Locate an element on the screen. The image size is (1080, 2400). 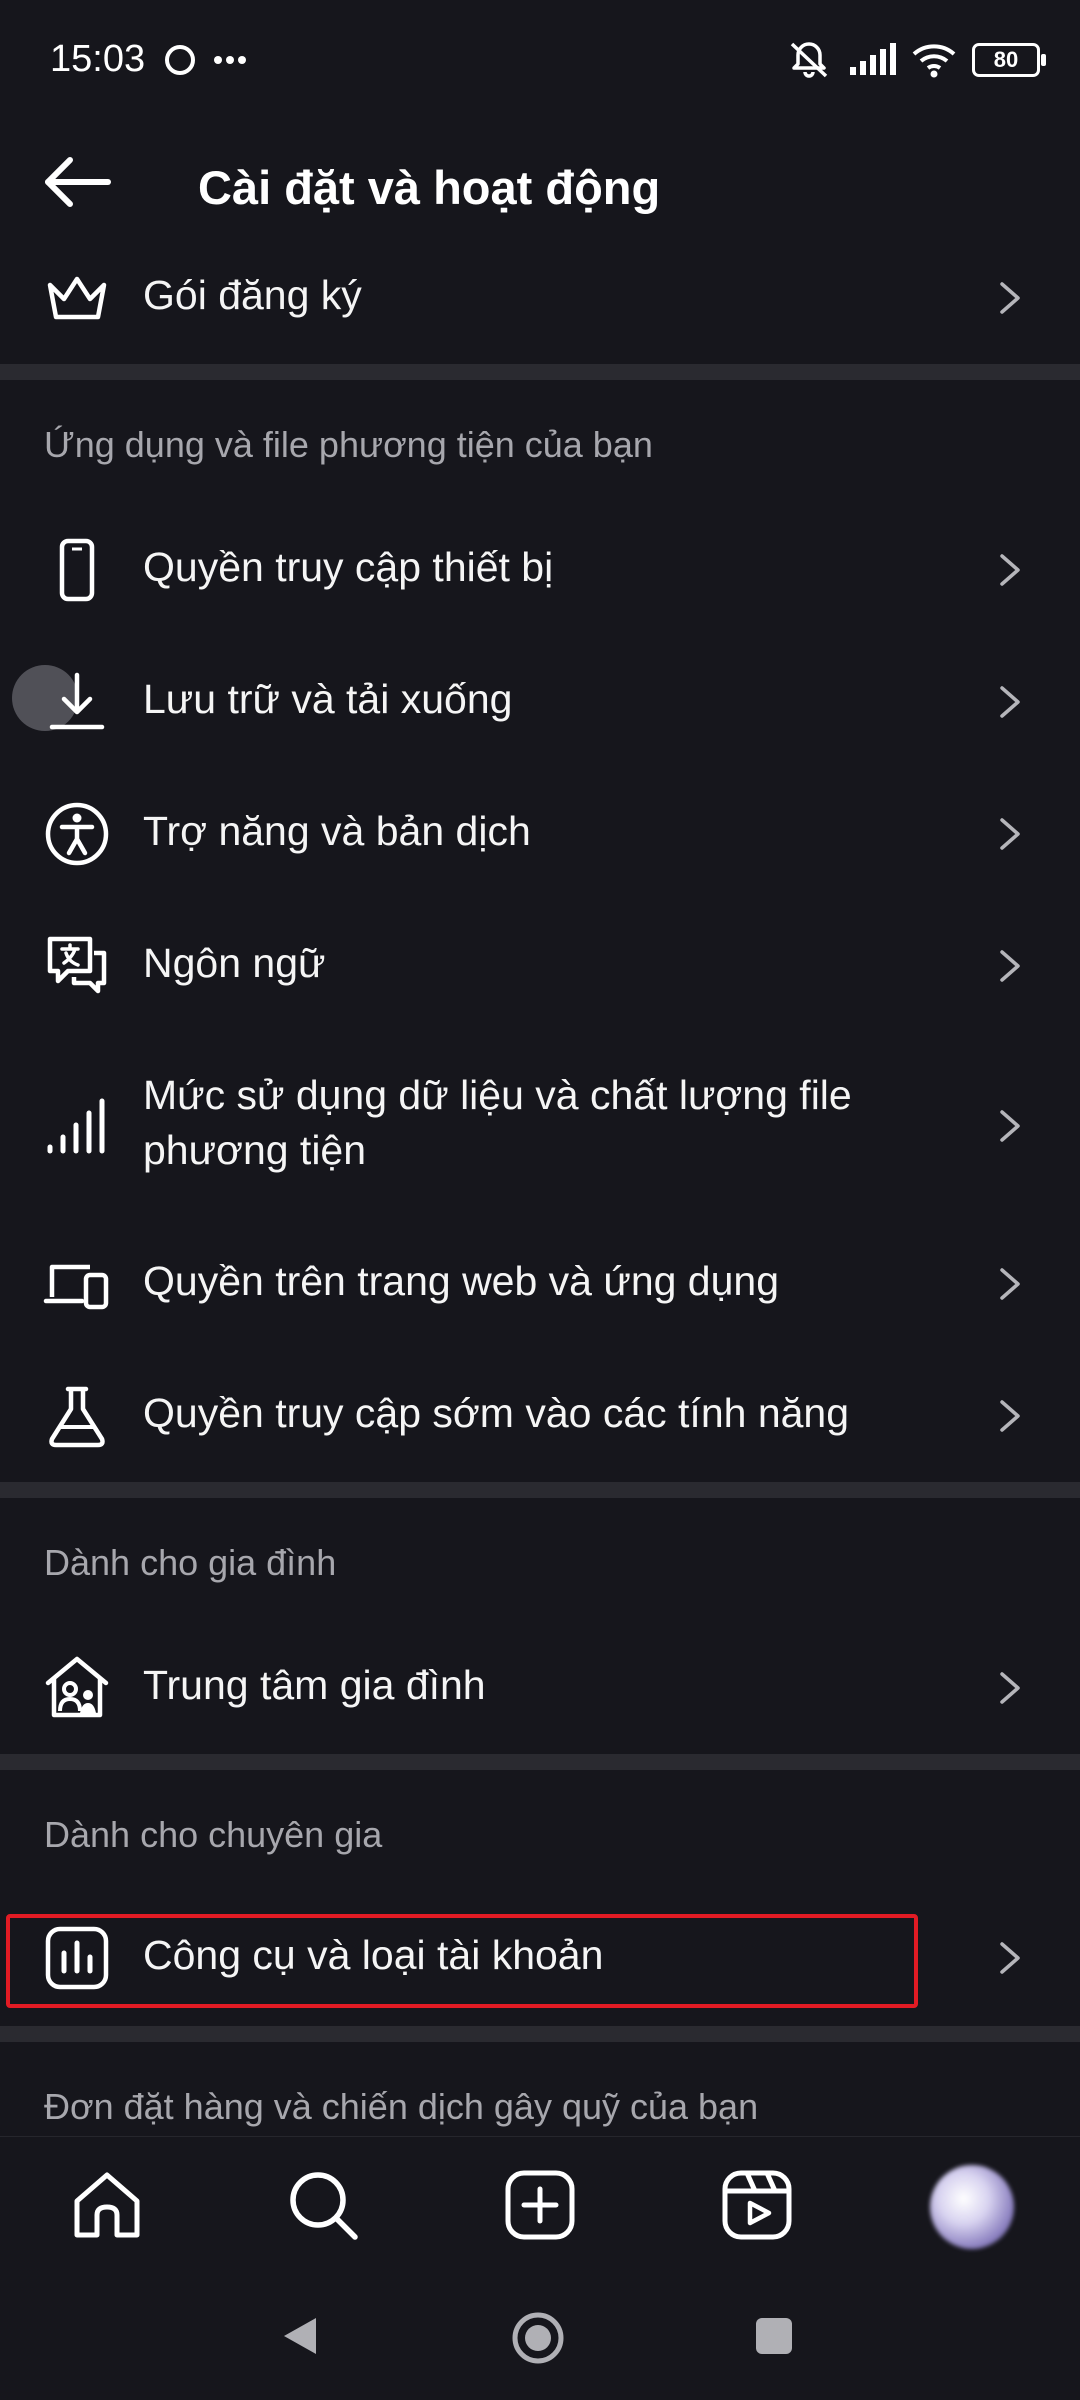
system-home-icon is located at coordinates (538, 2338).